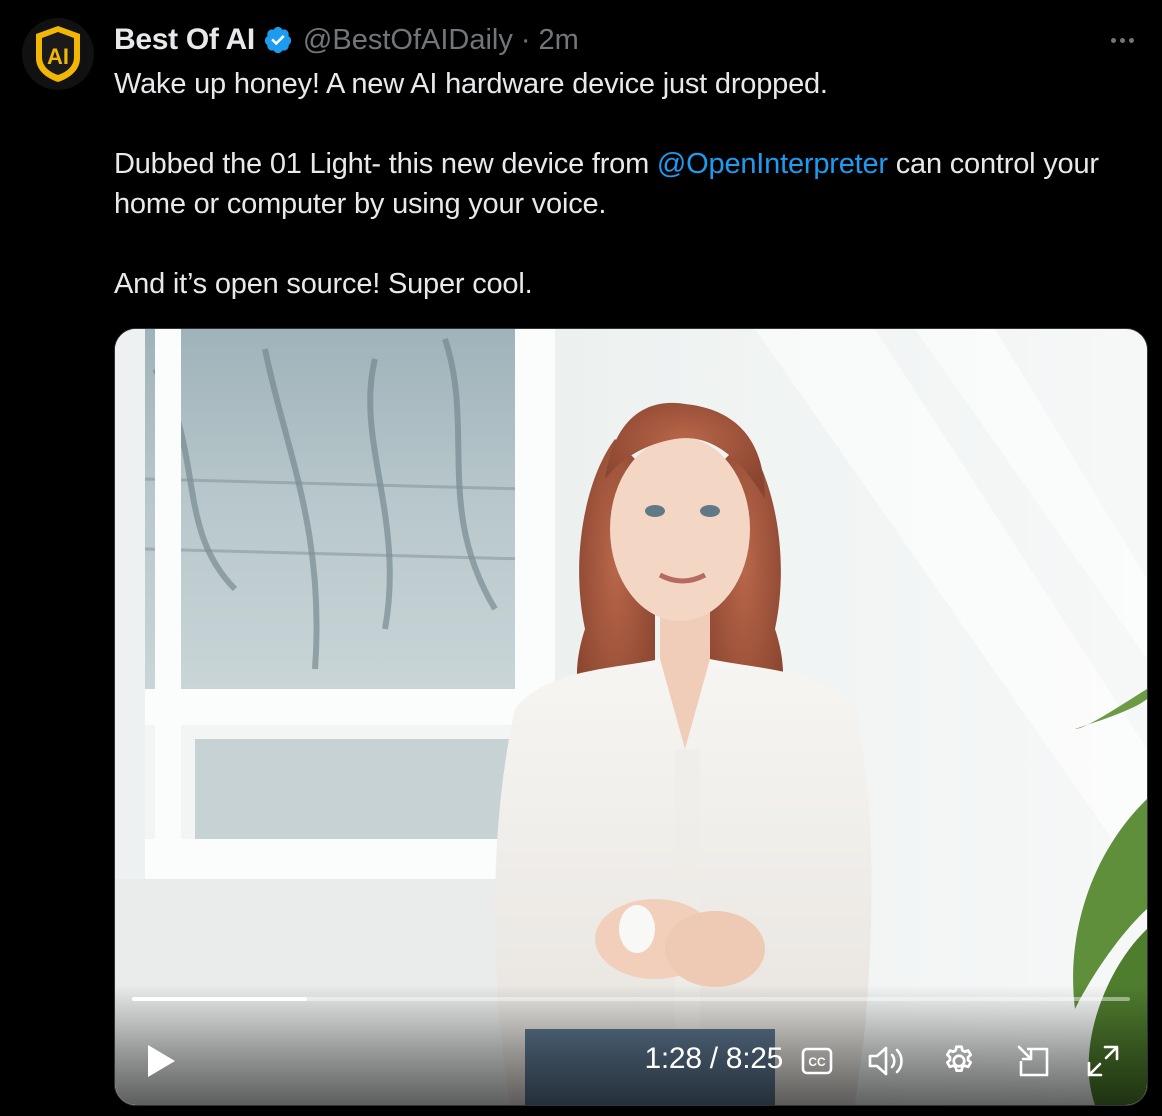 The width and height of the screenshot is (1162, 1116). I want to click on gear-icon, so click(959, 1061).